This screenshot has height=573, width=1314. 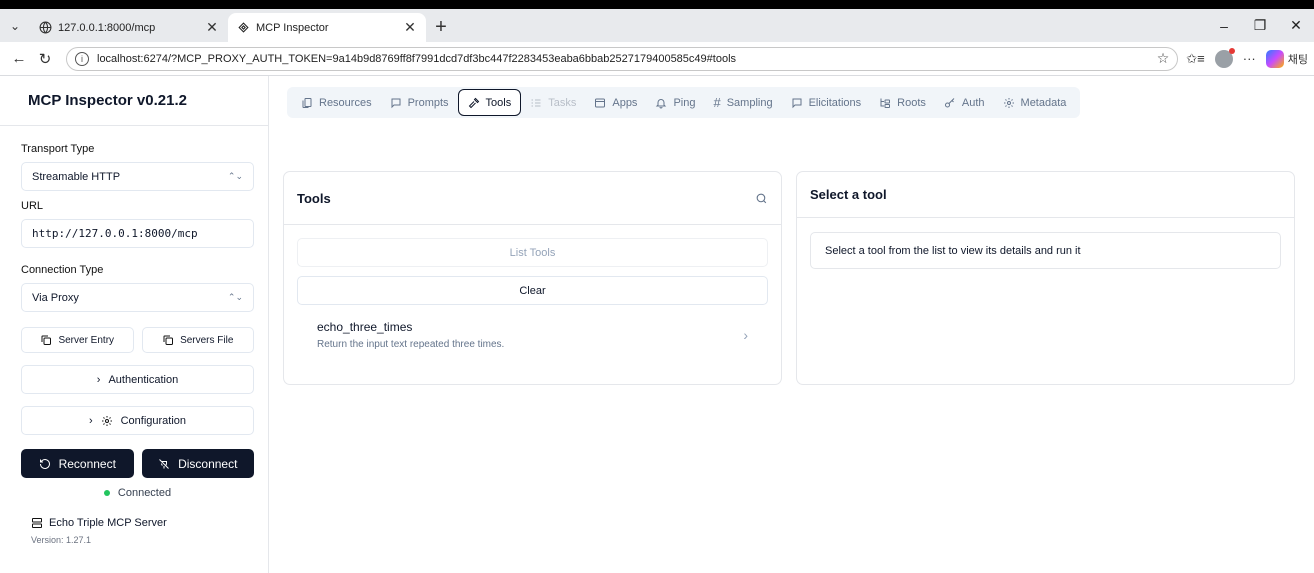 I want to click on reconnect-label: Reconnect, so click(x=87, y=463).